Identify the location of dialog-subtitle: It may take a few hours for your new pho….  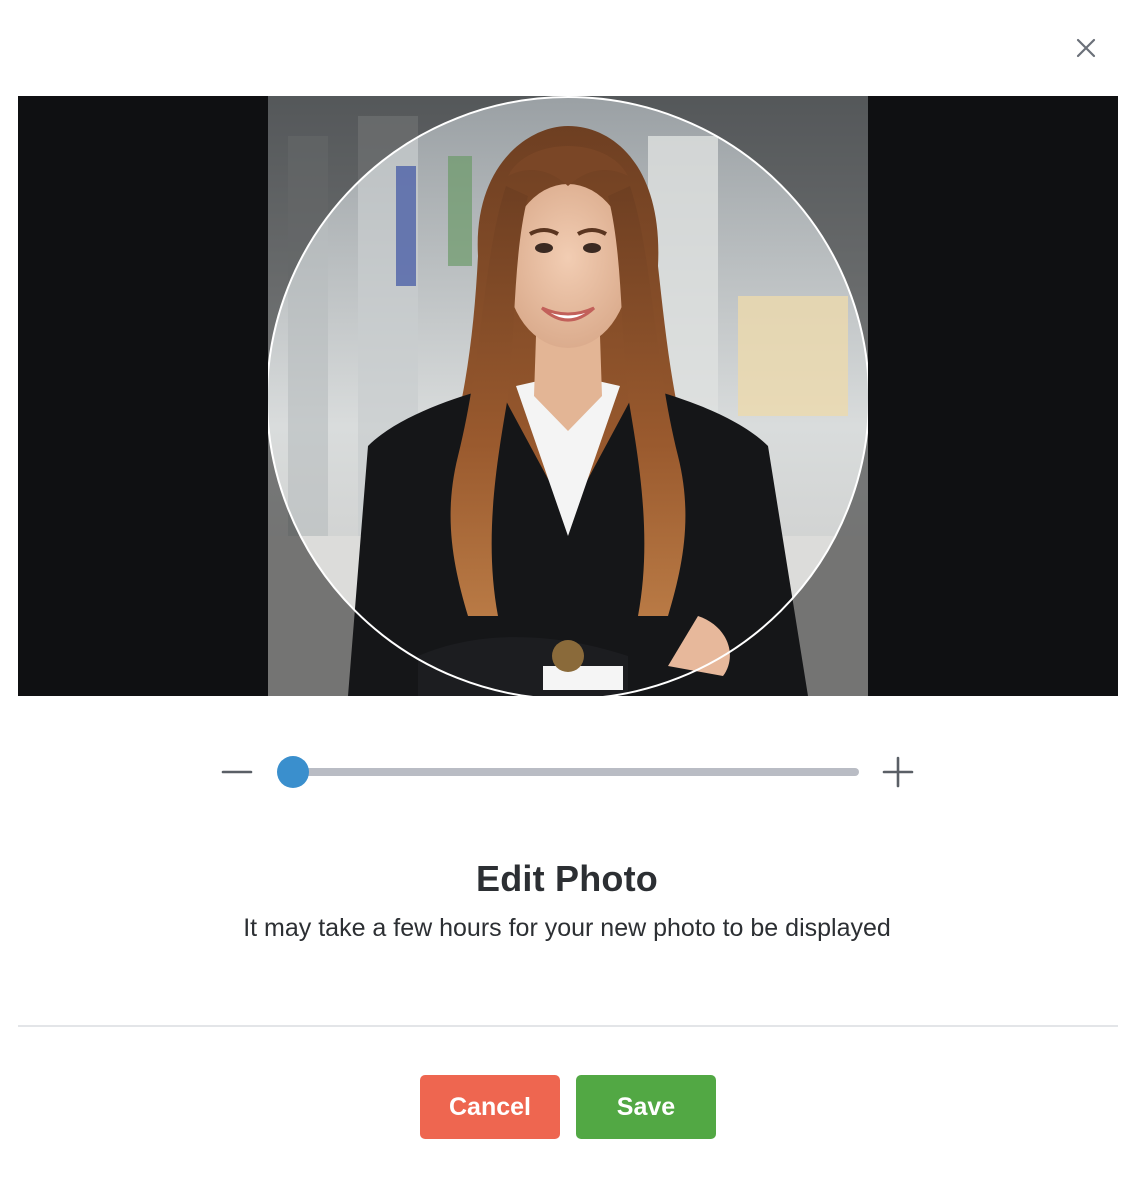
(567, 928).